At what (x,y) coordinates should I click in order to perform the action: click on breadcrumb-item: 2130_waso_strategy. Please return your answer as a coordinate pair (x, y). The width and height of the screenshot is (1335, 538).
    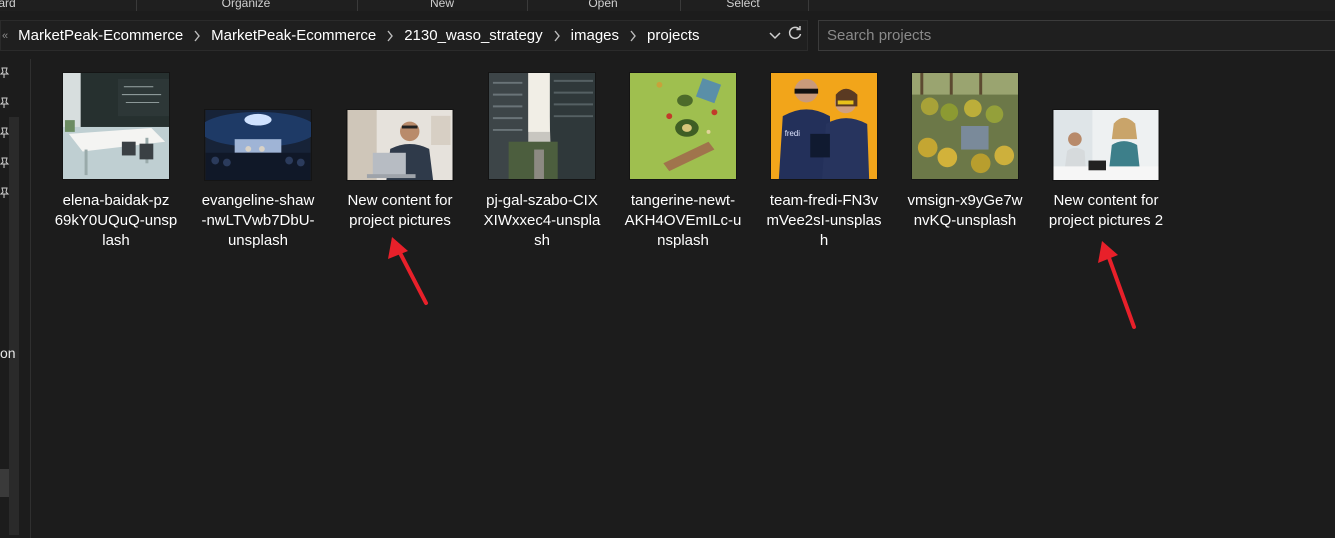
    Looking at the image, I should click on (473, 35).